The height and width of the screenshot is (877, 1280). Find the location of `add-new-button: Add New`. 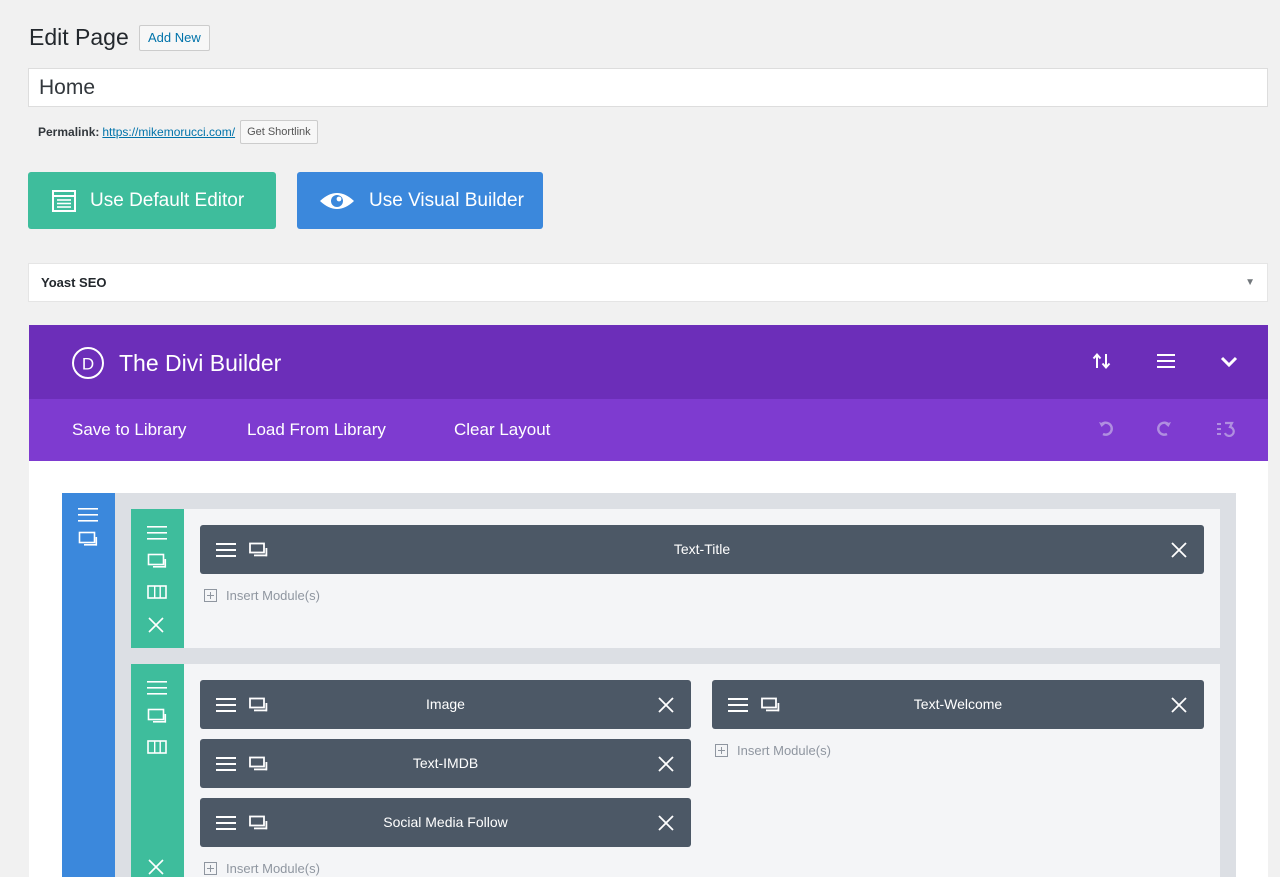

add-new-button: Add New is located at coordinates (174, 38).